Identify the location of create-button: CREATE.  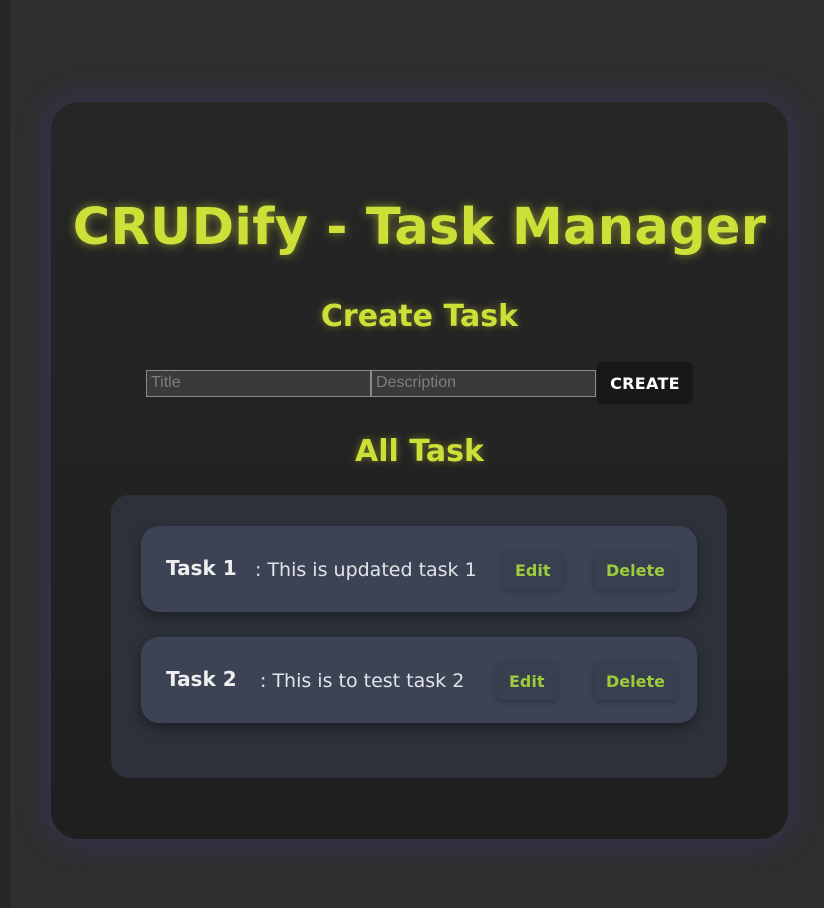
(645, 383).